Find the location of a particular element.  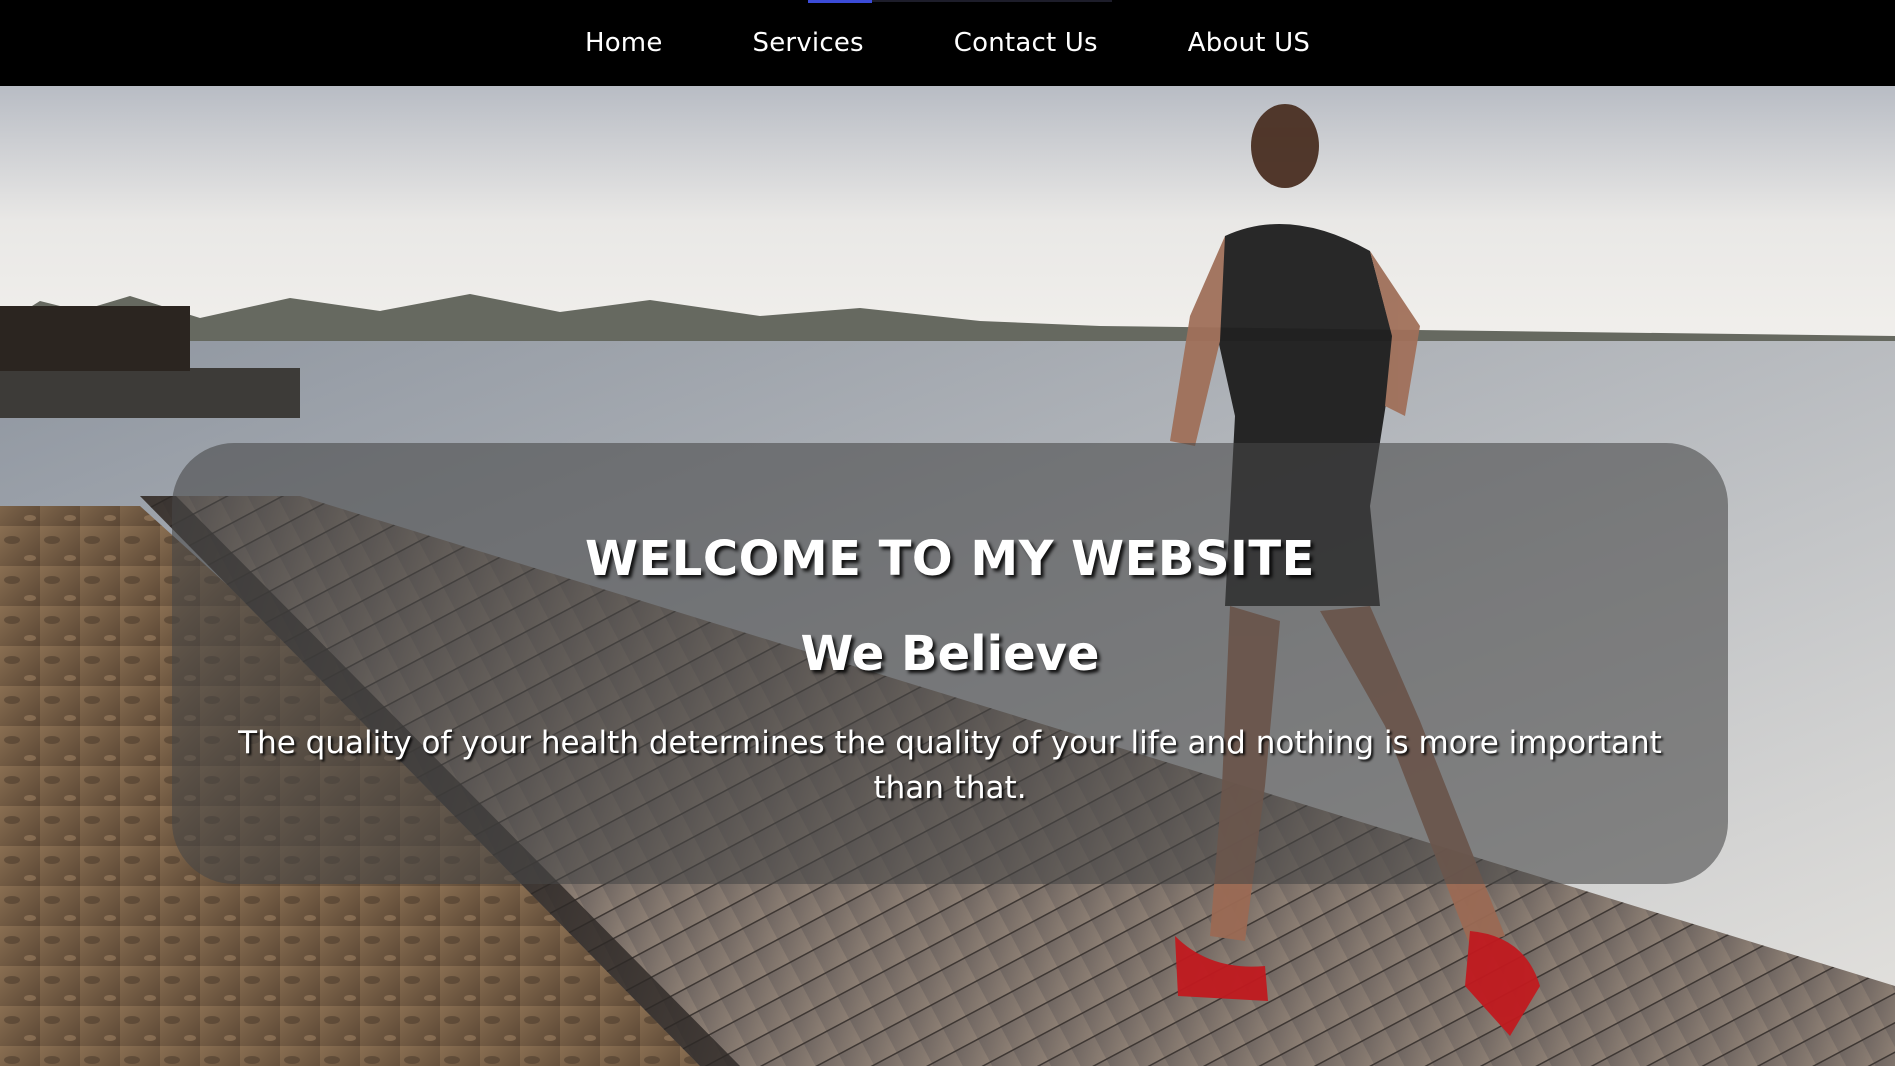

nav-item-services: Services is located at coordinates (808, 43).